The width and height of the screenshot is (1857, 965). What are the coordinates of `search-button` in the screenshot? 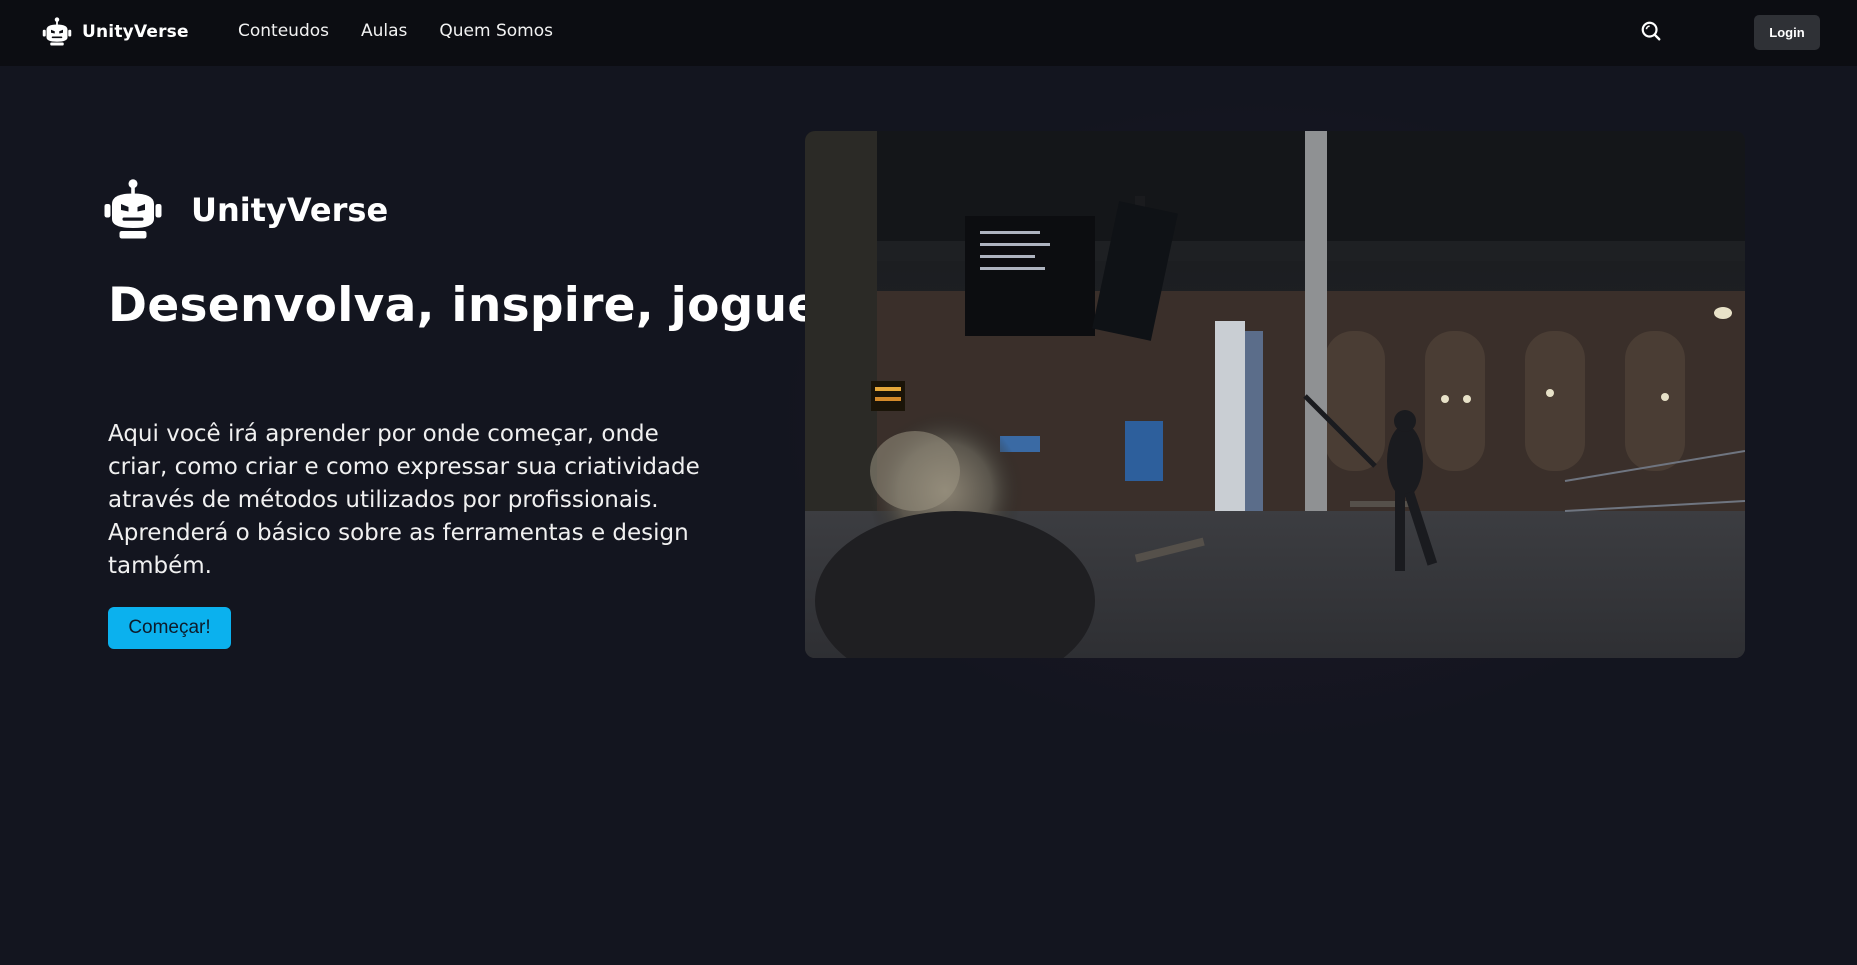 It's located at (1651, 31).